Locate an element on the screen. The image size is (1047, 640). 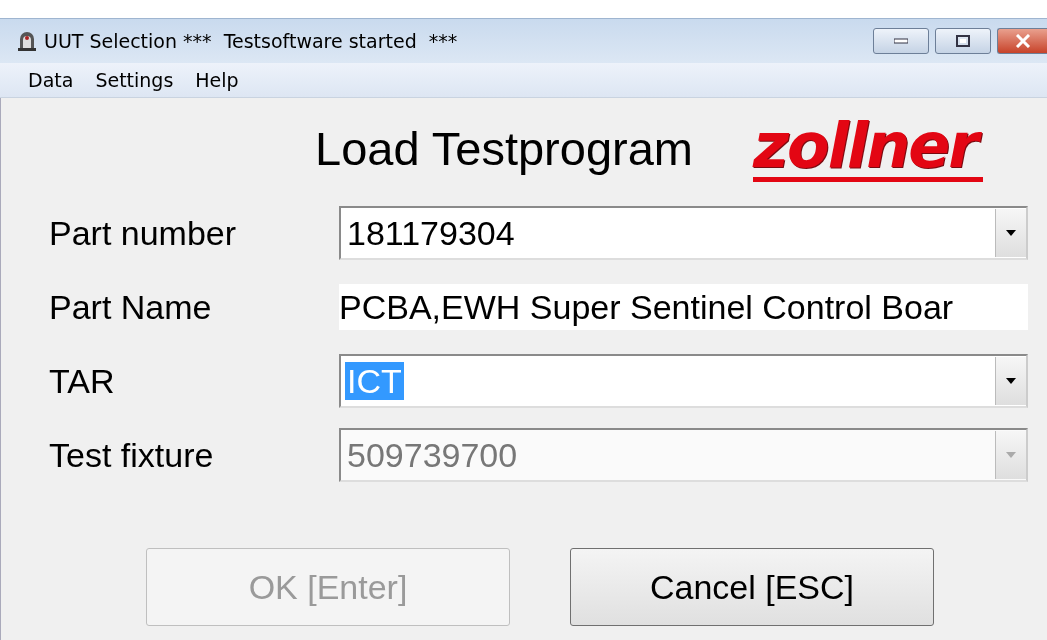
dropdown-field: 181179304 is located at coordinates (683, 233).